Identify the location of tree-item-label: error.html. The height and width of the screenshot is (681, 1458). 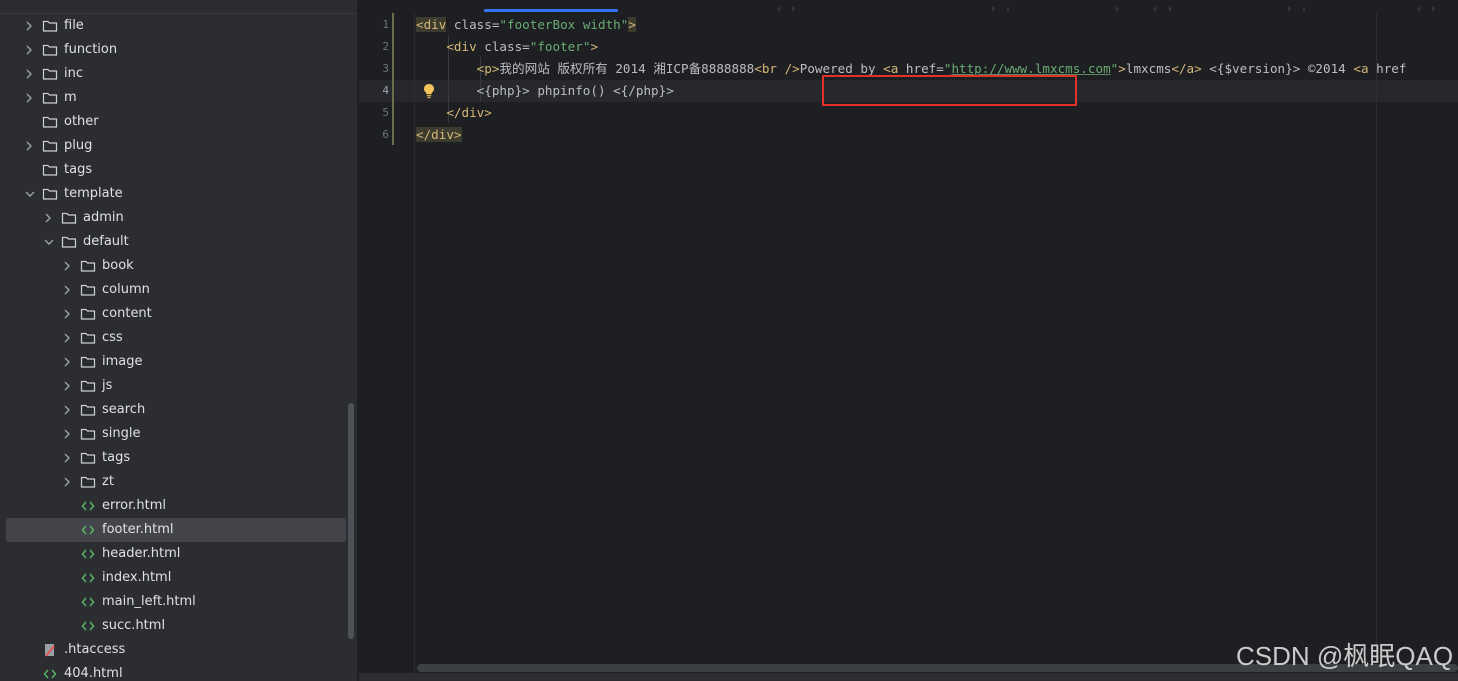
(134, 505).